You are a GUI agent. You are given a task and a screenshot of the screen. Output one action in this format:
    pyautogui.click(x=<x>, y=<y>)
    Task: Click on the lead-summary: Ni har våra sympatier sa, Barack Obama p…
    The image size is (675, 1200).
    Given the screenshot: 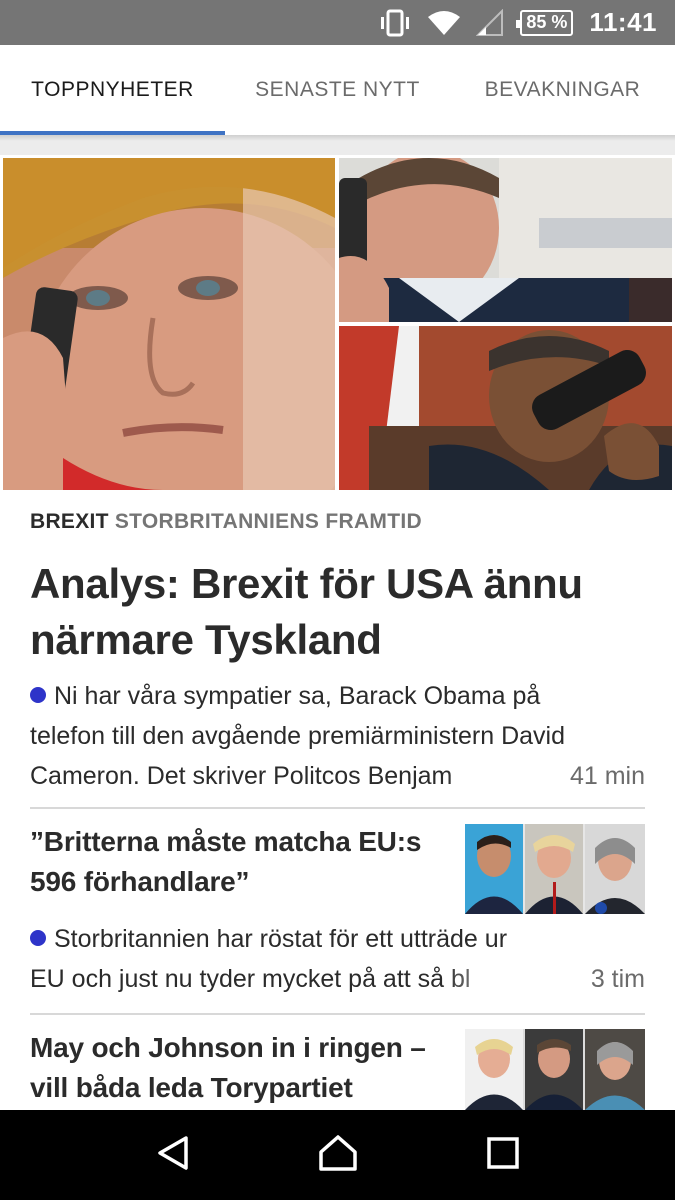 What is the action you would take?
    pyautogui.click(x=337, y=736)
    